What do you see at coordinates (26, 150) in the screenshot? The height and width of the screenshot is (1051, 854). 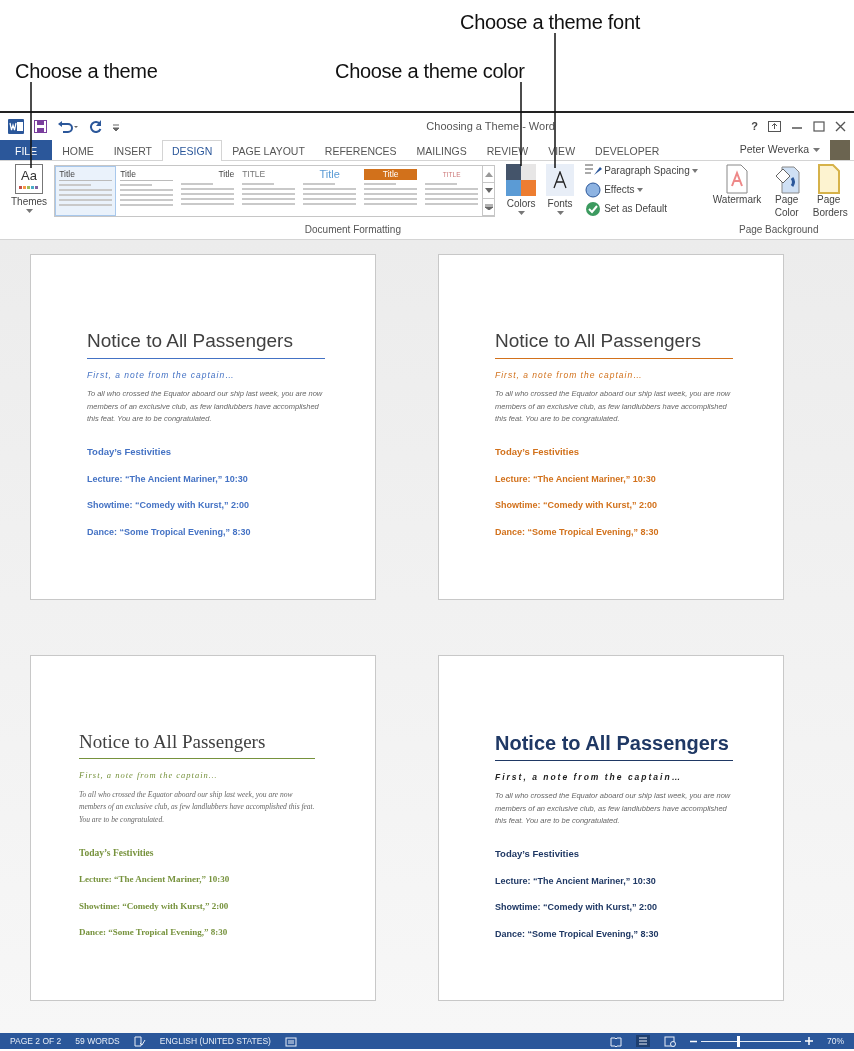 I see `ribbon-tab: FILE` at bounding box center [26, 150].